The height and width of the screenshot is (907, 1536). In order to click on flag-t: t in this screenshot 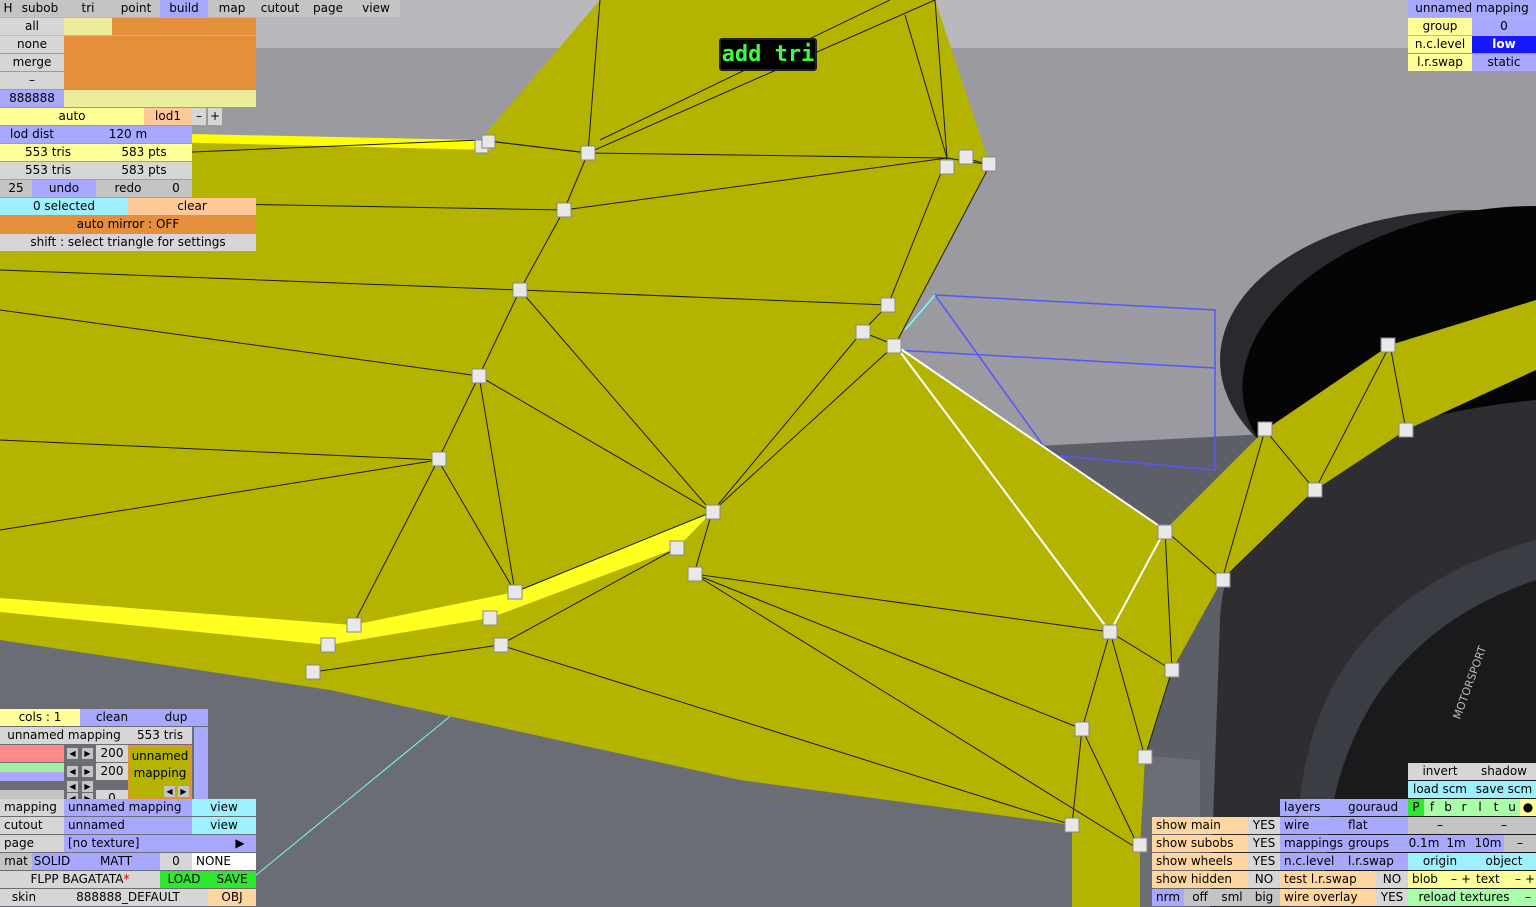, I will do `click(1496, 807)`.